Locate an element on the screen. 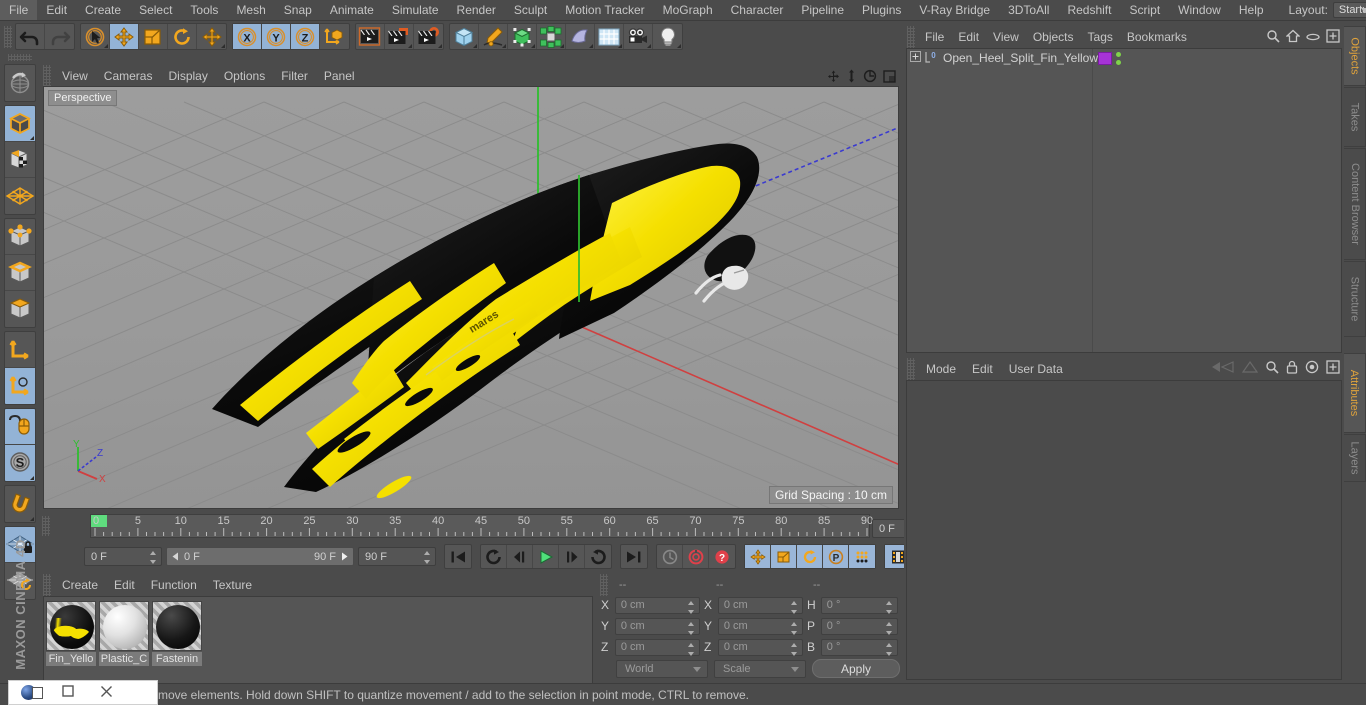  lock-icon is located at coordinates (1292, 368).